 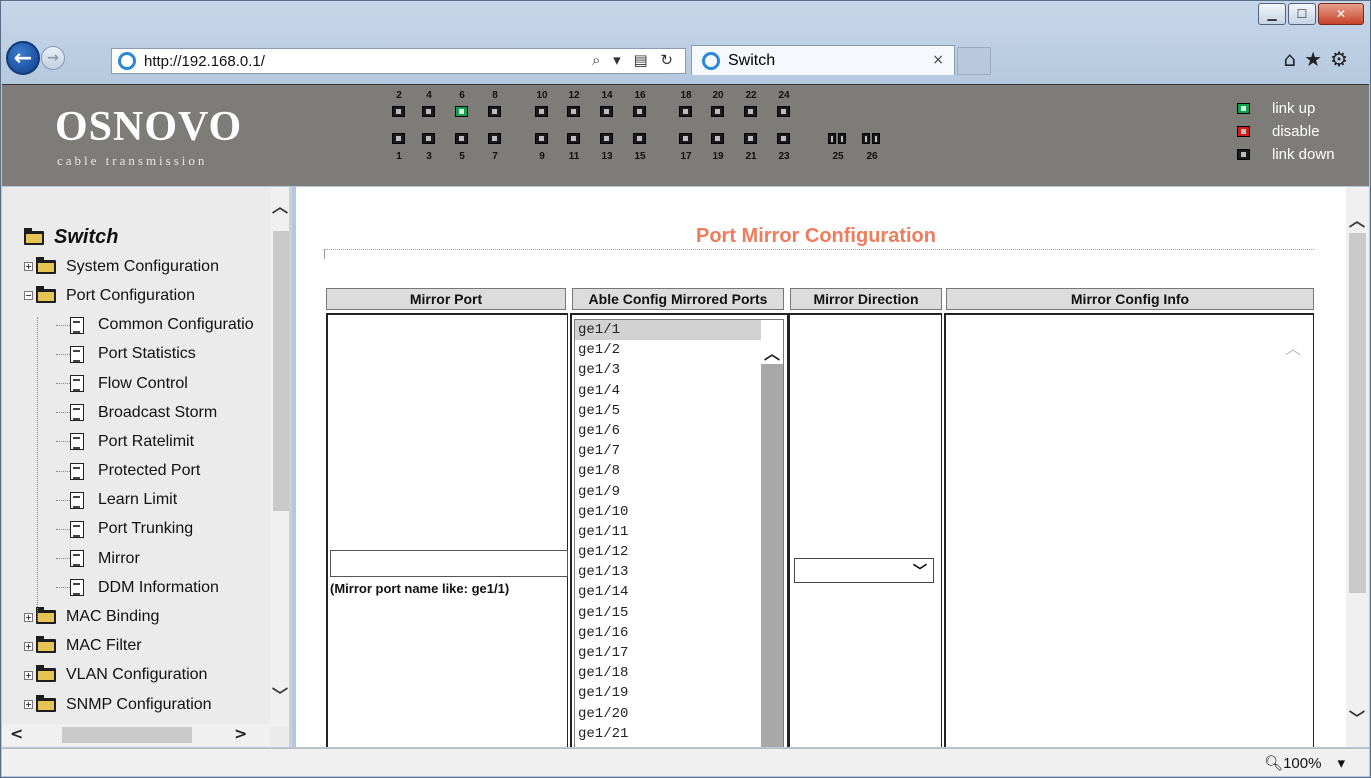 I want to click on port-option: ge1/20, so click(x=668, y=714).